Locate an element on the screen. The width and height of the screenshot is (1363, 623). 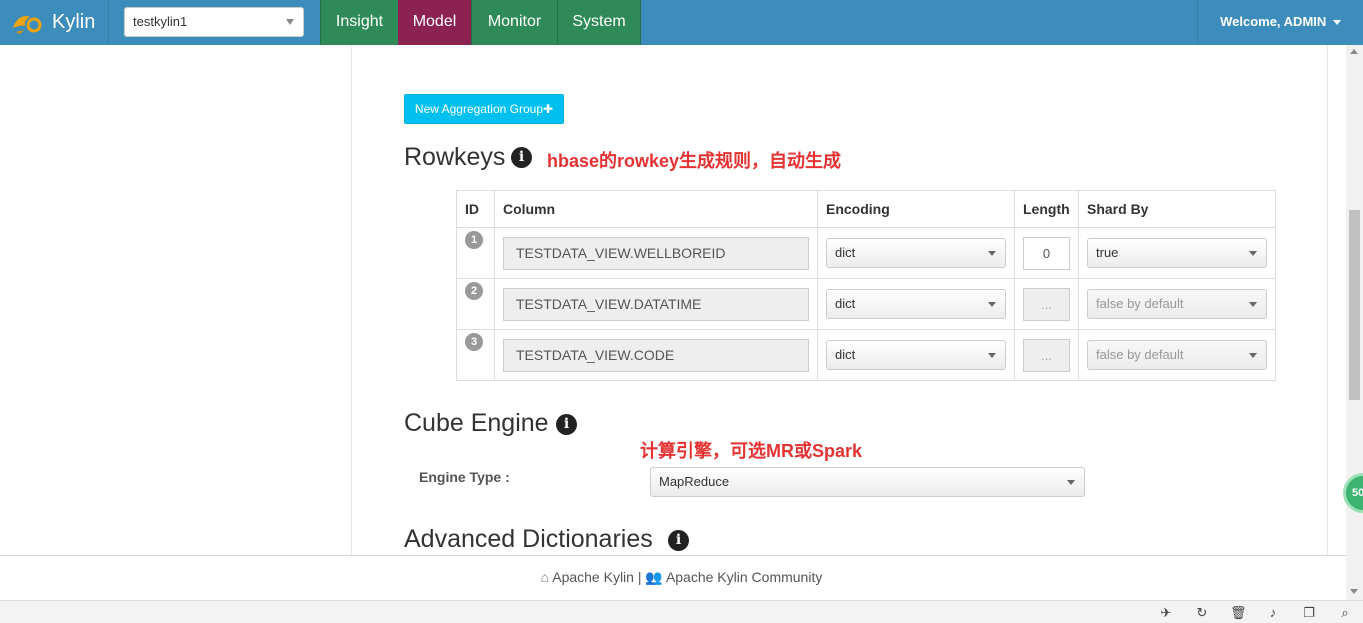
shard-by-value: true is located at coordinates (1107, 252).